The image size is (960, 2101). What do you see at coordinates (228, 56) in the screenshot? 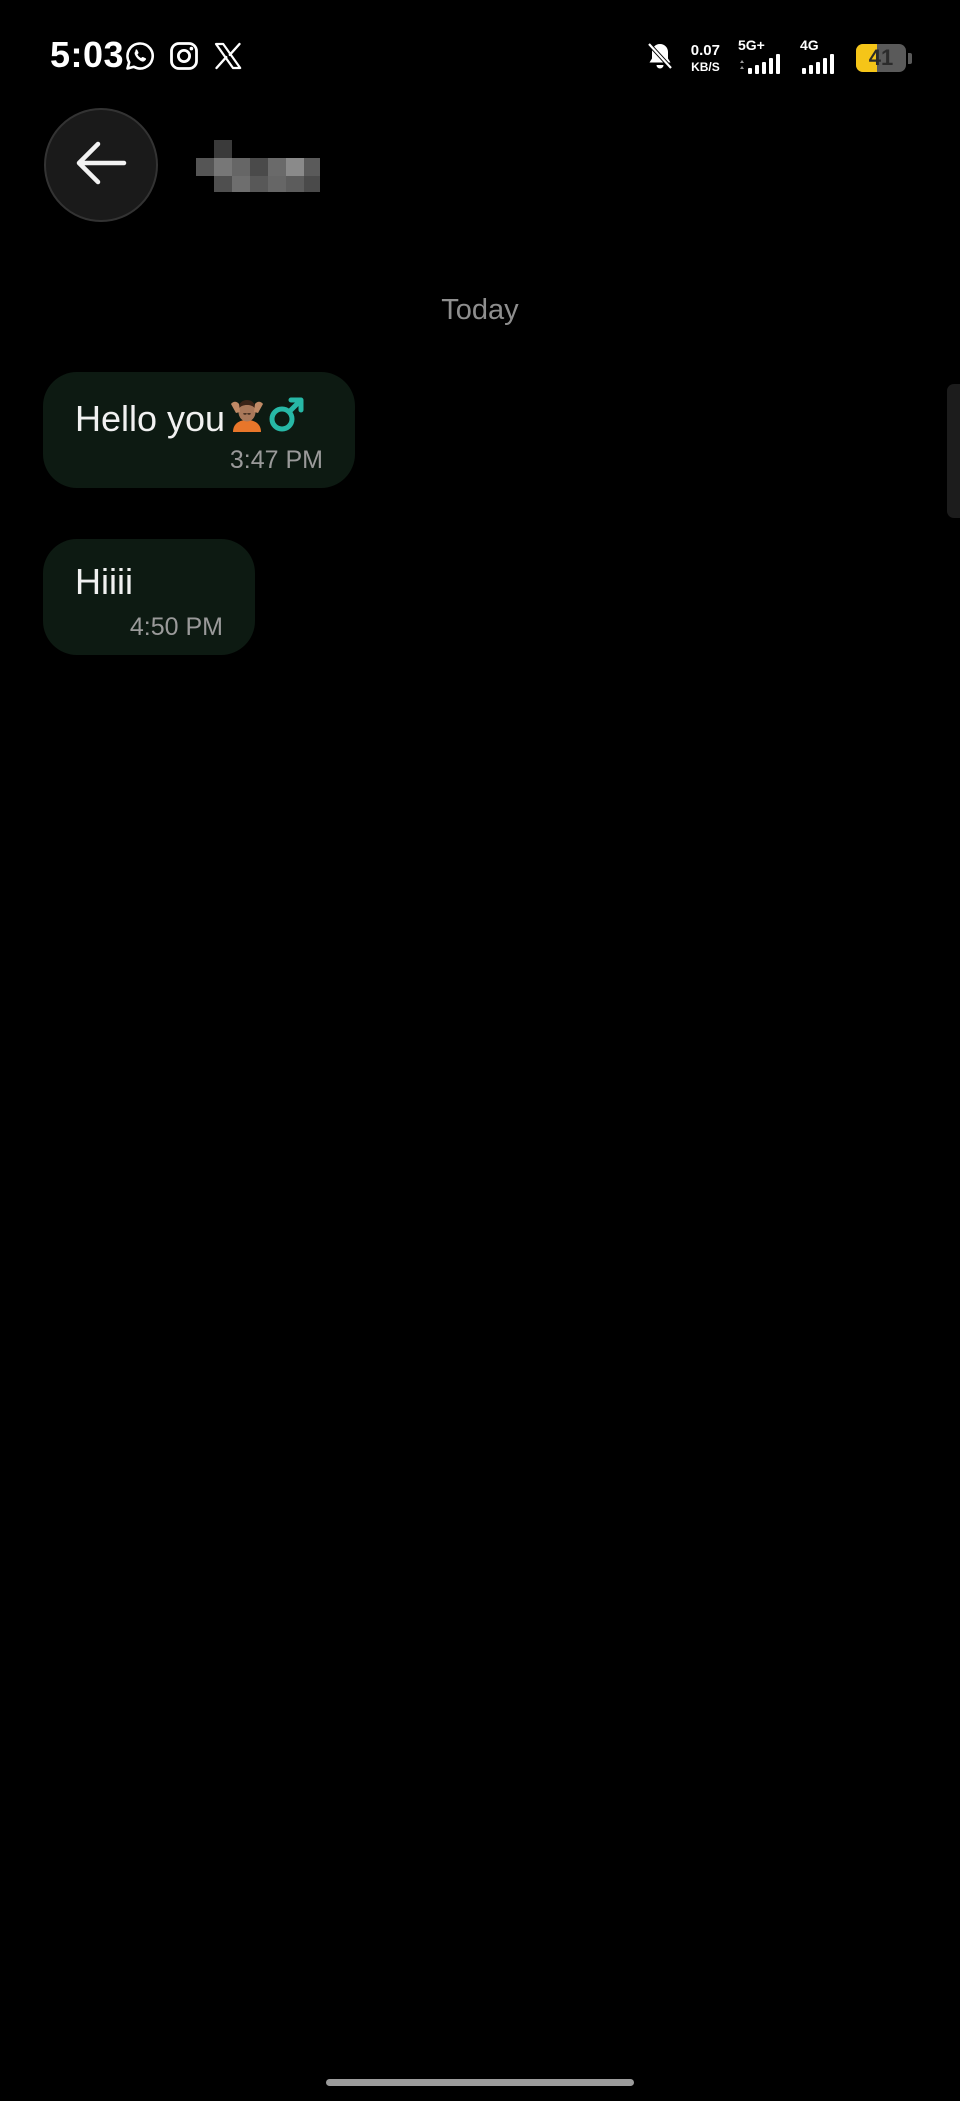
I see `x-icon` at bounding box center [228, 56].